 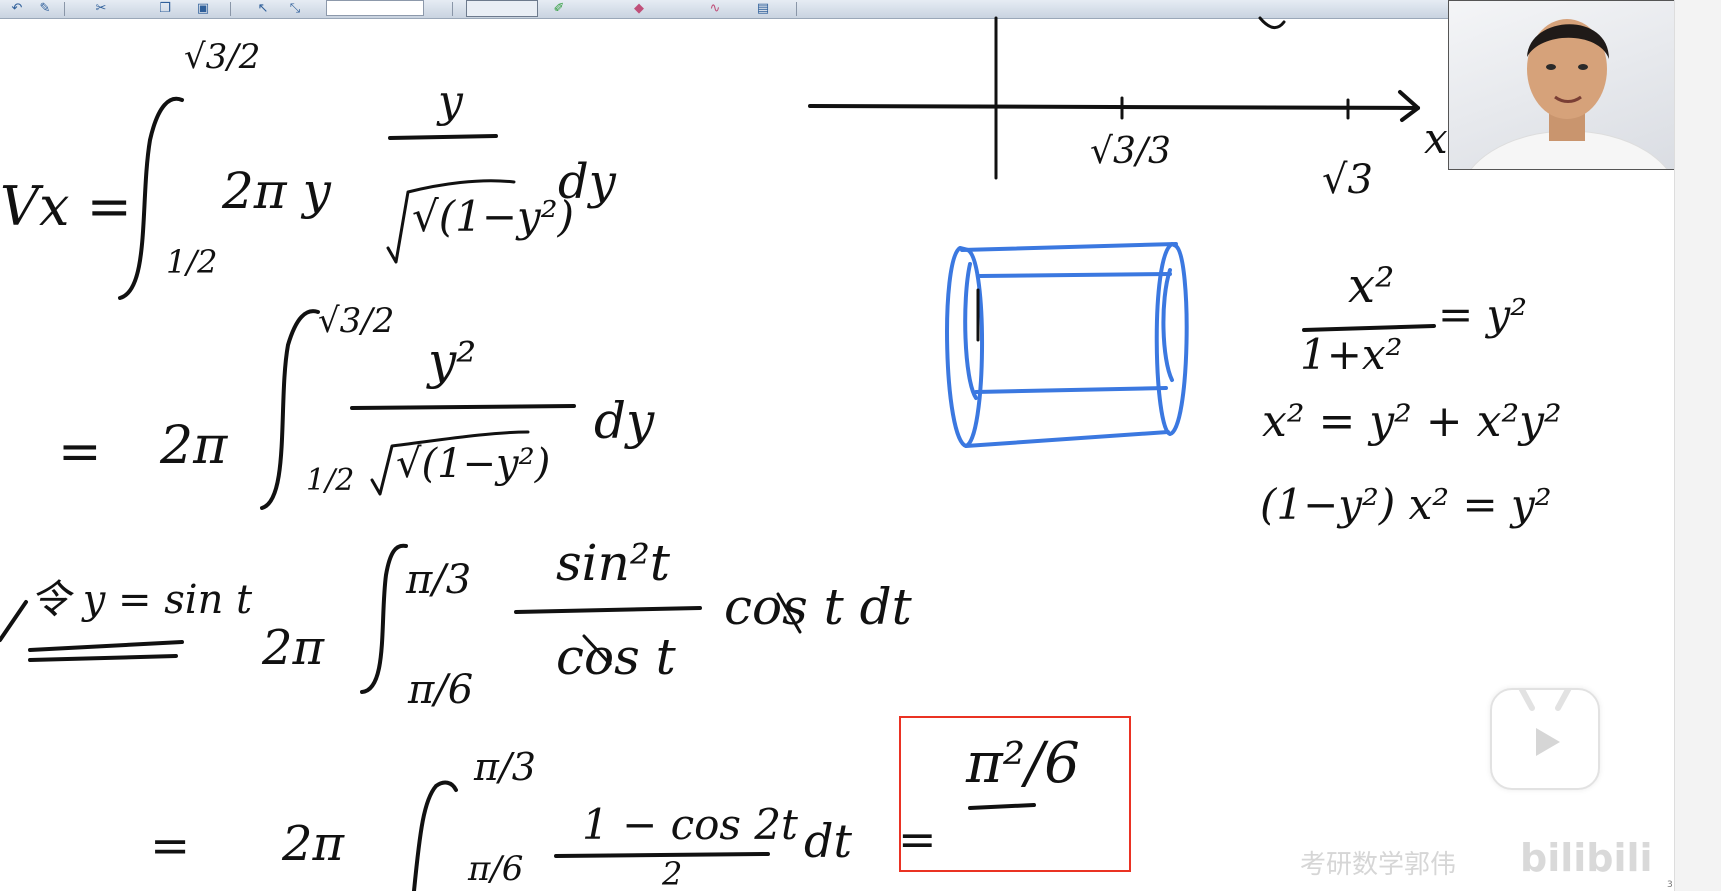 I want to click on shell-top-edge, so click(x=1069, y=247).